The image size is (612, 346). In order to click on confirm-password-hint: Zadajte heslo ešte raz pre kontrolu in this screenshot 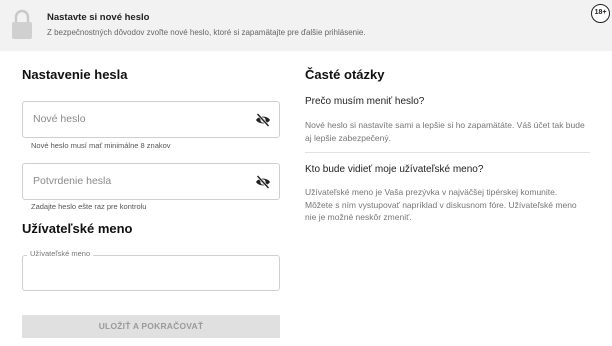, I will do `click(89, 206)`.